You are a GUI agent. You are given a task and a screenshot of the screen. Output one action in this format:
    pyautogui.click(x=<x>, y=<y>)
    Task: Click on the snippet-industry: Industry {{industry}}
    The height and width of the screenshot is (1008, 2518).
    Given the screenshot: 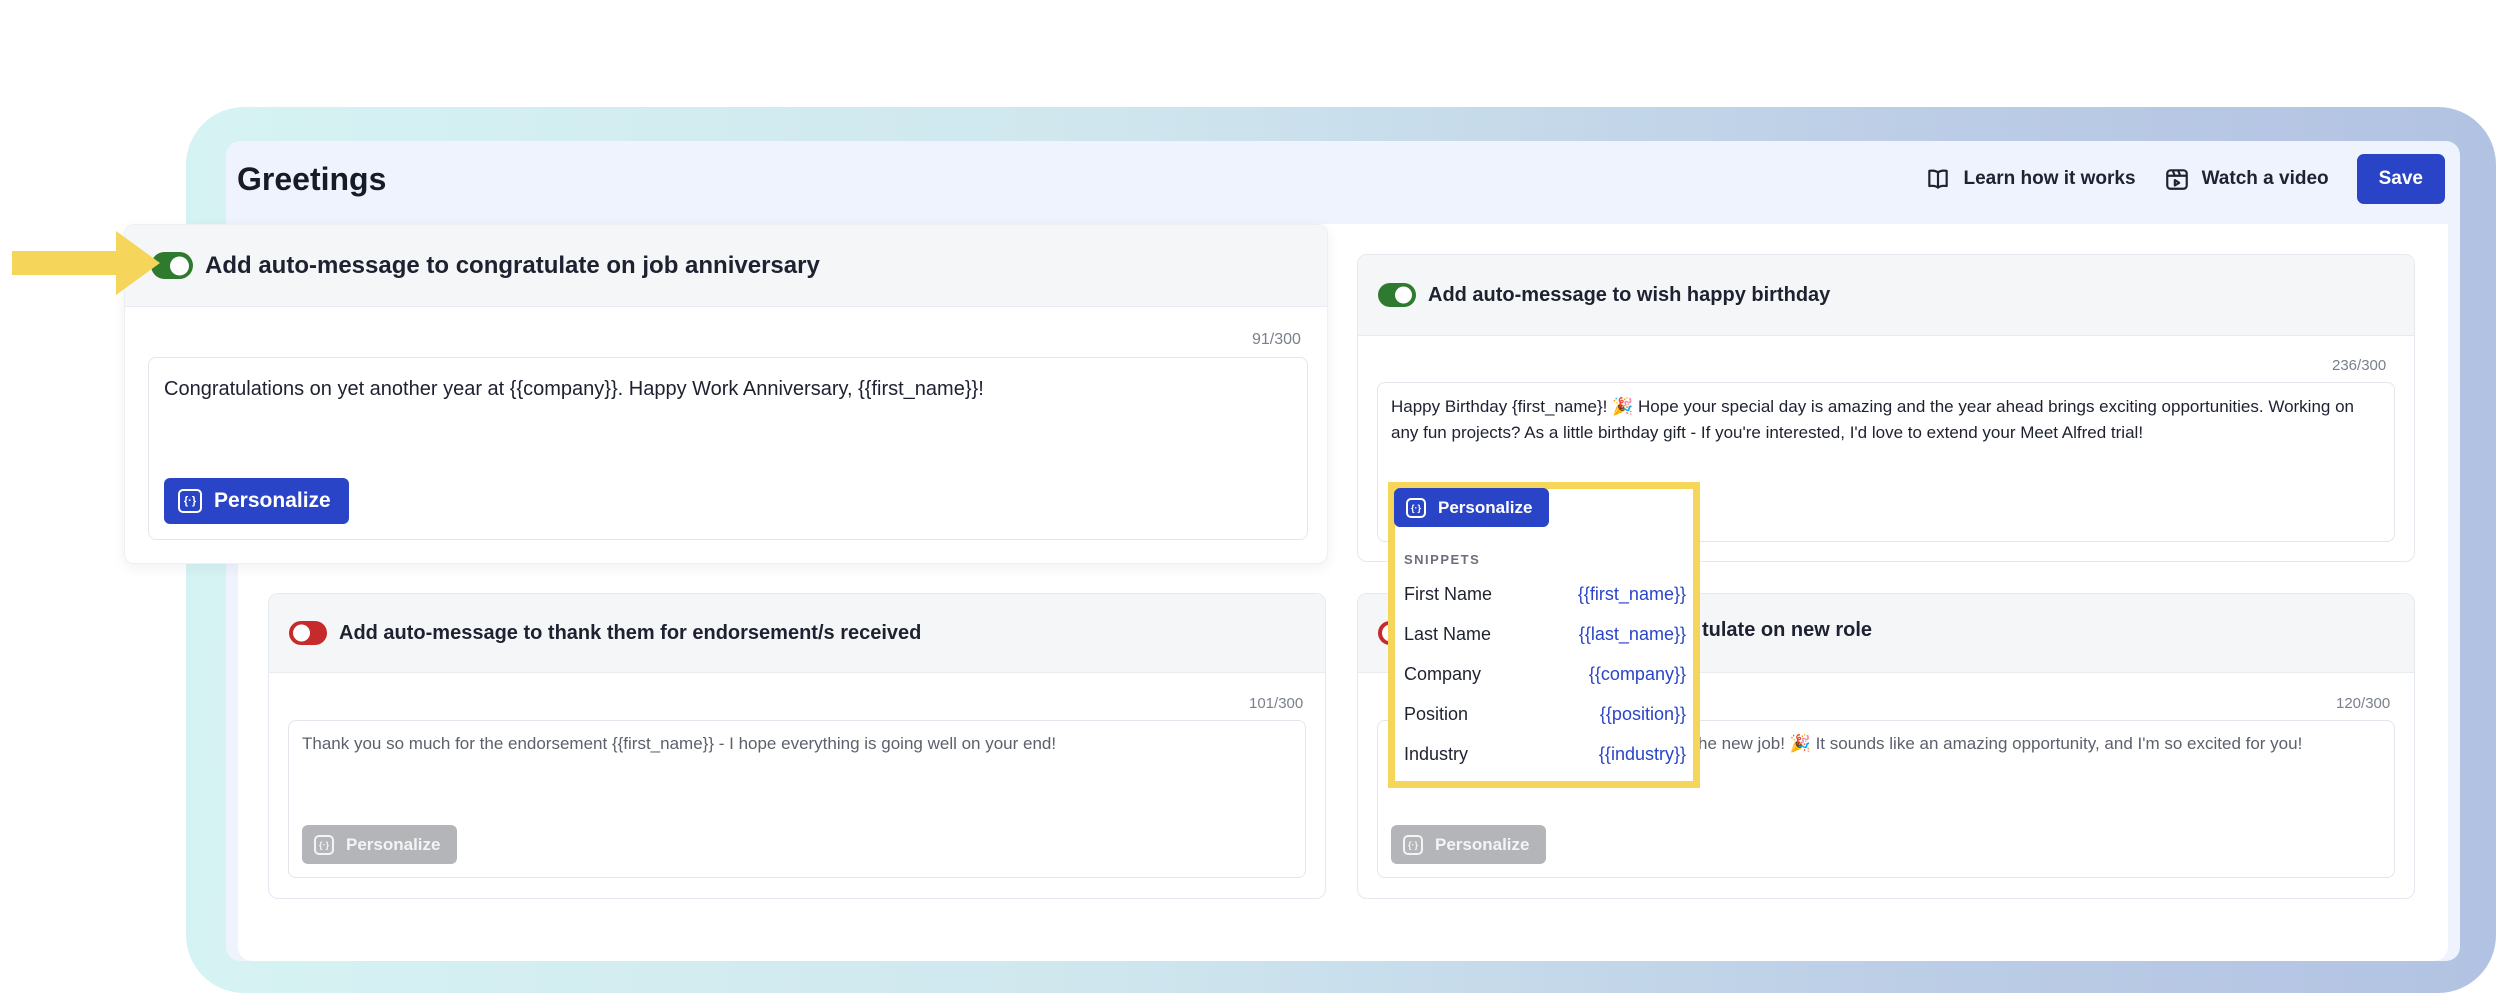 What is the action you would take?
    pyautogui.click(x=1545, y=754)
    